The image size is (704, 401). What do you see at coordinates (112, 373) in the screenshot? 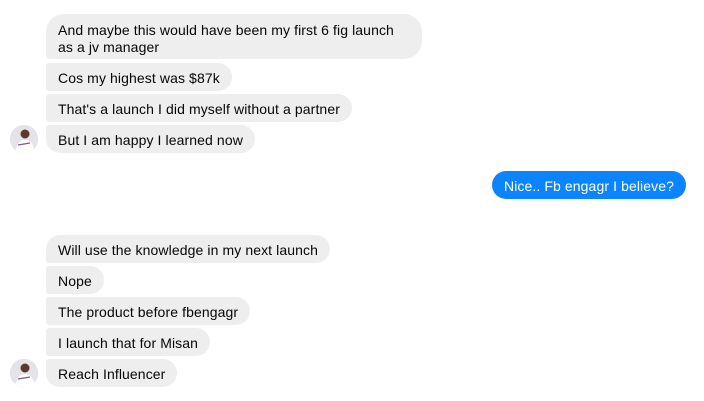
I see `incoming-message: Reach Influencer` at bounding box center [112, 373].